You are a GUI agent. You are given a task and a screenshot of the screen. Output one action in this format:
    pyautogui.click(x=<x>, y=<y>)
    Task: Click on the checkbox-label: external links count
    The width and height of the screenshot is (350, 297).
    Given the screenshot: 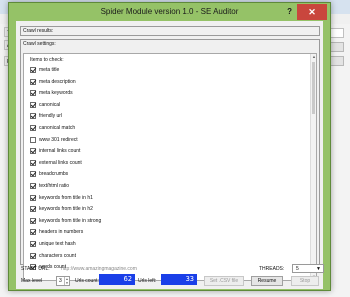 What is the action you would take?
    pyautogui.click(x=60, y=162)
    